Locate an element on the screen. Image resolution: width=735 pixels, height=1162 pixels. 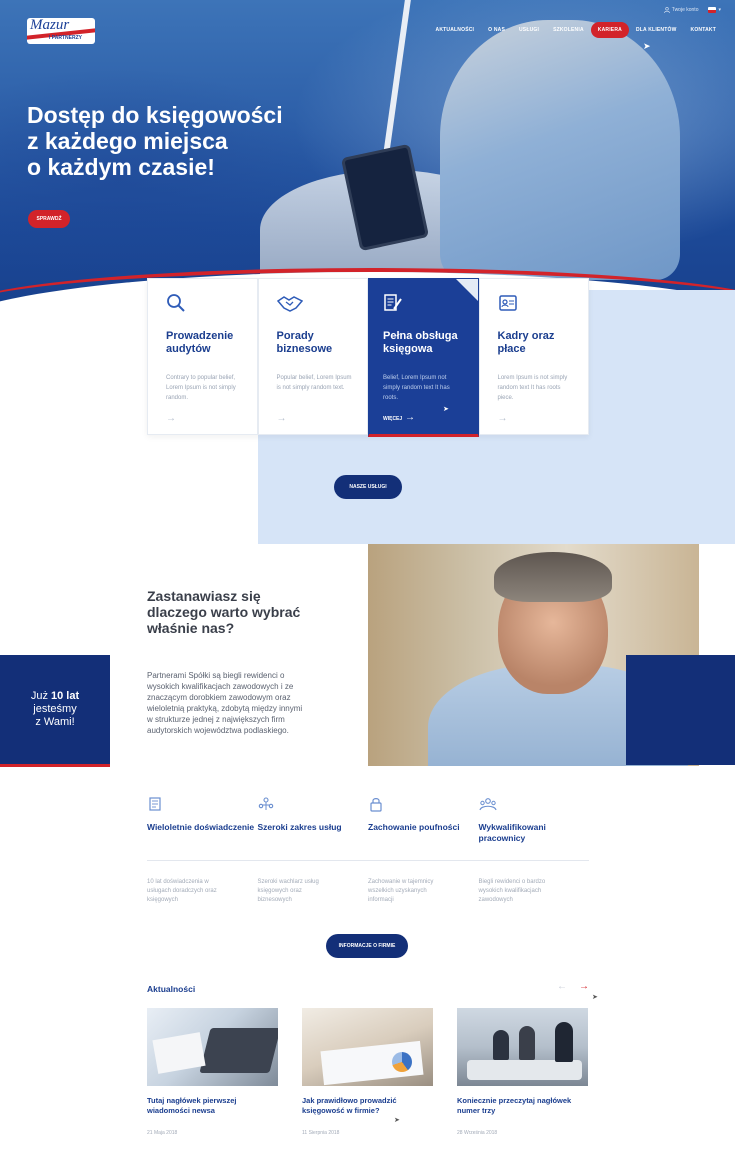
logo: Mazur I PARTNERZY is located at coordinates (61, 31).